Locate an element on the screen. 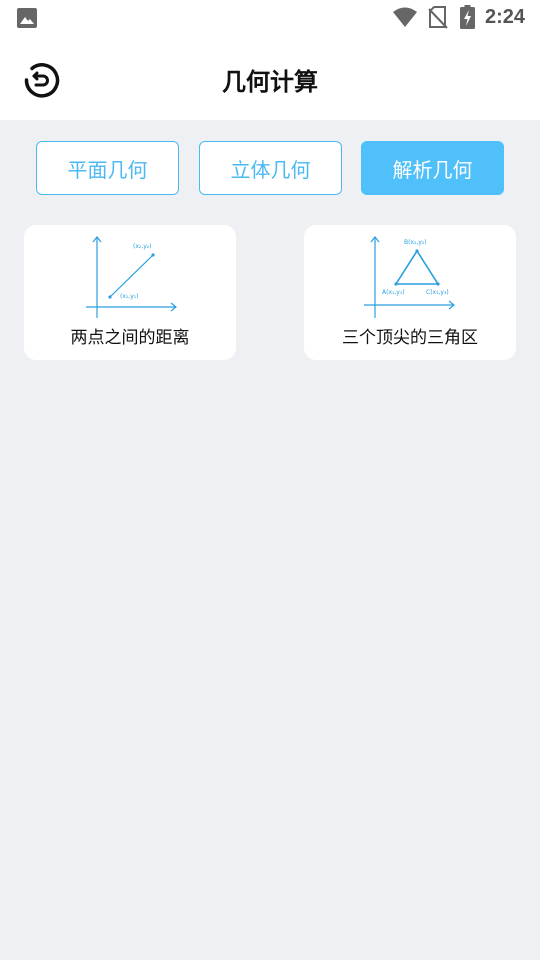 This screenshot has height=960, width=540. triangle is located at coordinates (417, 267).